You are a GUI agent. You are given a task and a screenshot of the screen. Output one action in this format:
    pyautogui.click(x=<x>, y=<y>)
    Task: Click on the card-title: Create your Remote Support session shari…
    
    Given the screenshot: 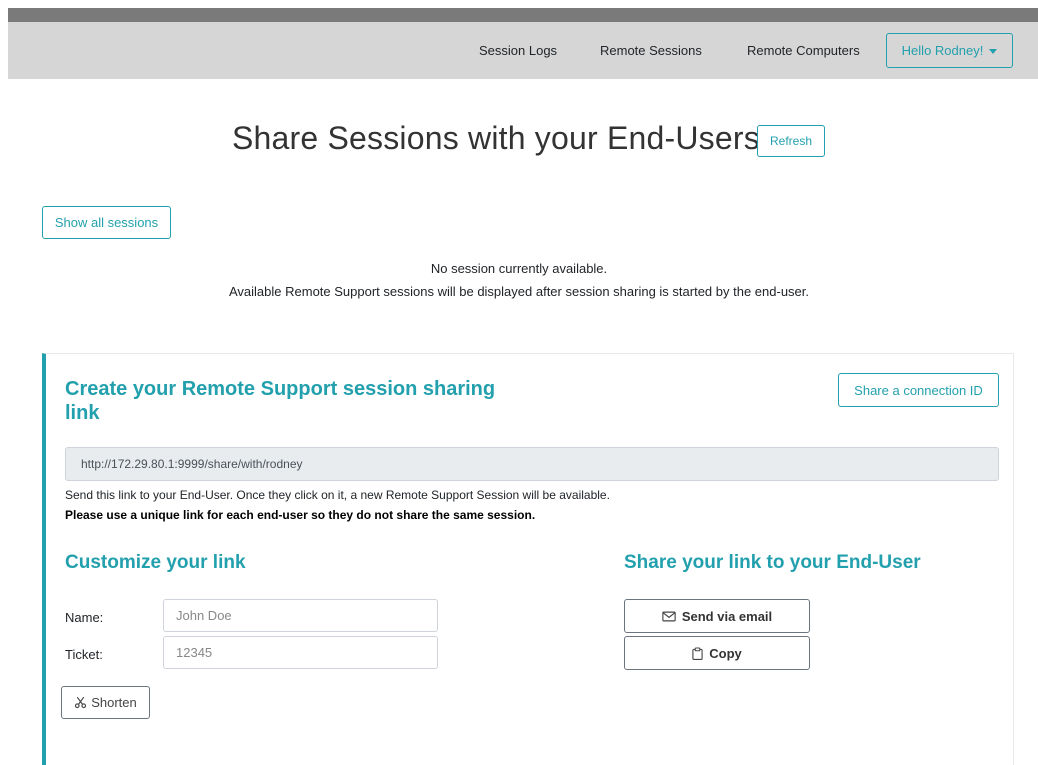 What is the action you would take?
    pyautogui.click(x=280, y=401)
    